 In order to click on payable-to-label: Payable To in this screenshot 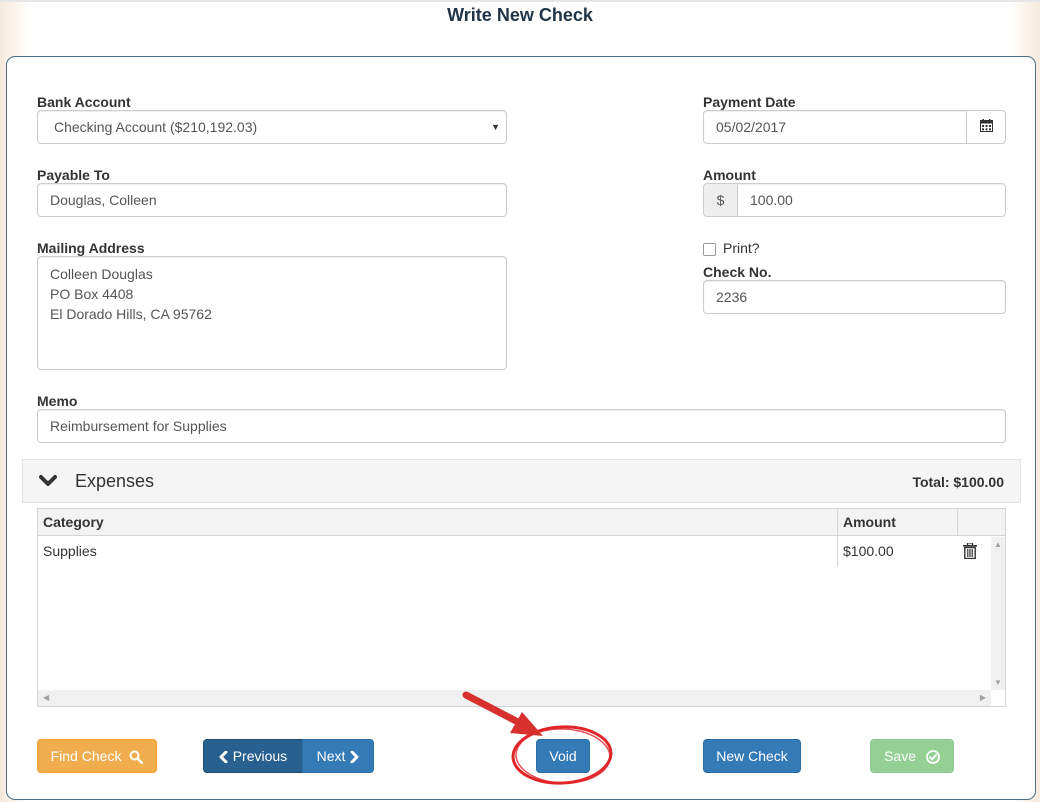, I will do `click(73, 175)`.